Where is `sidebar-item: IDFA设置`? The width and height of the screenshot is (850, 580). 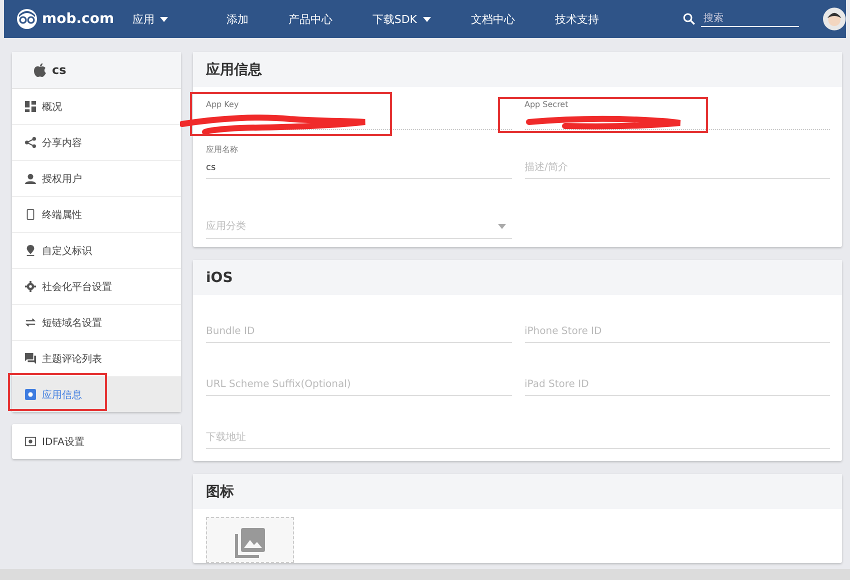
sidebar-item: IDFA设置 is located at coordinates (96, 441).